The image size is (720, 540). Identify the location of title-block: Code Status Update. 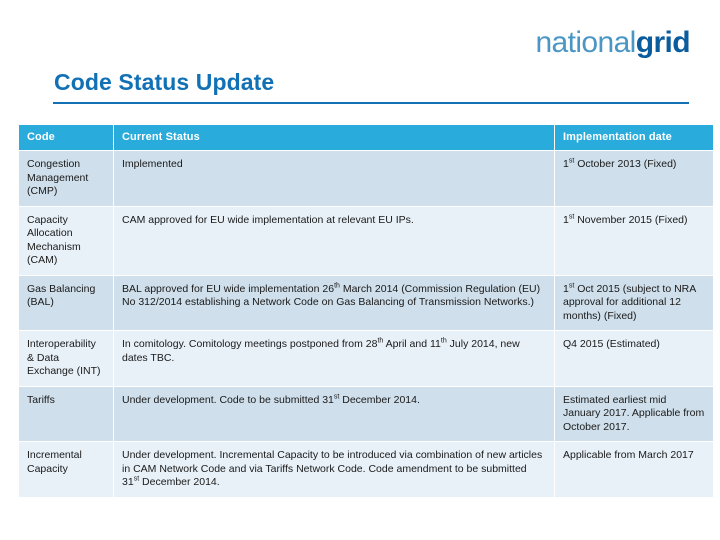
(371, 86).